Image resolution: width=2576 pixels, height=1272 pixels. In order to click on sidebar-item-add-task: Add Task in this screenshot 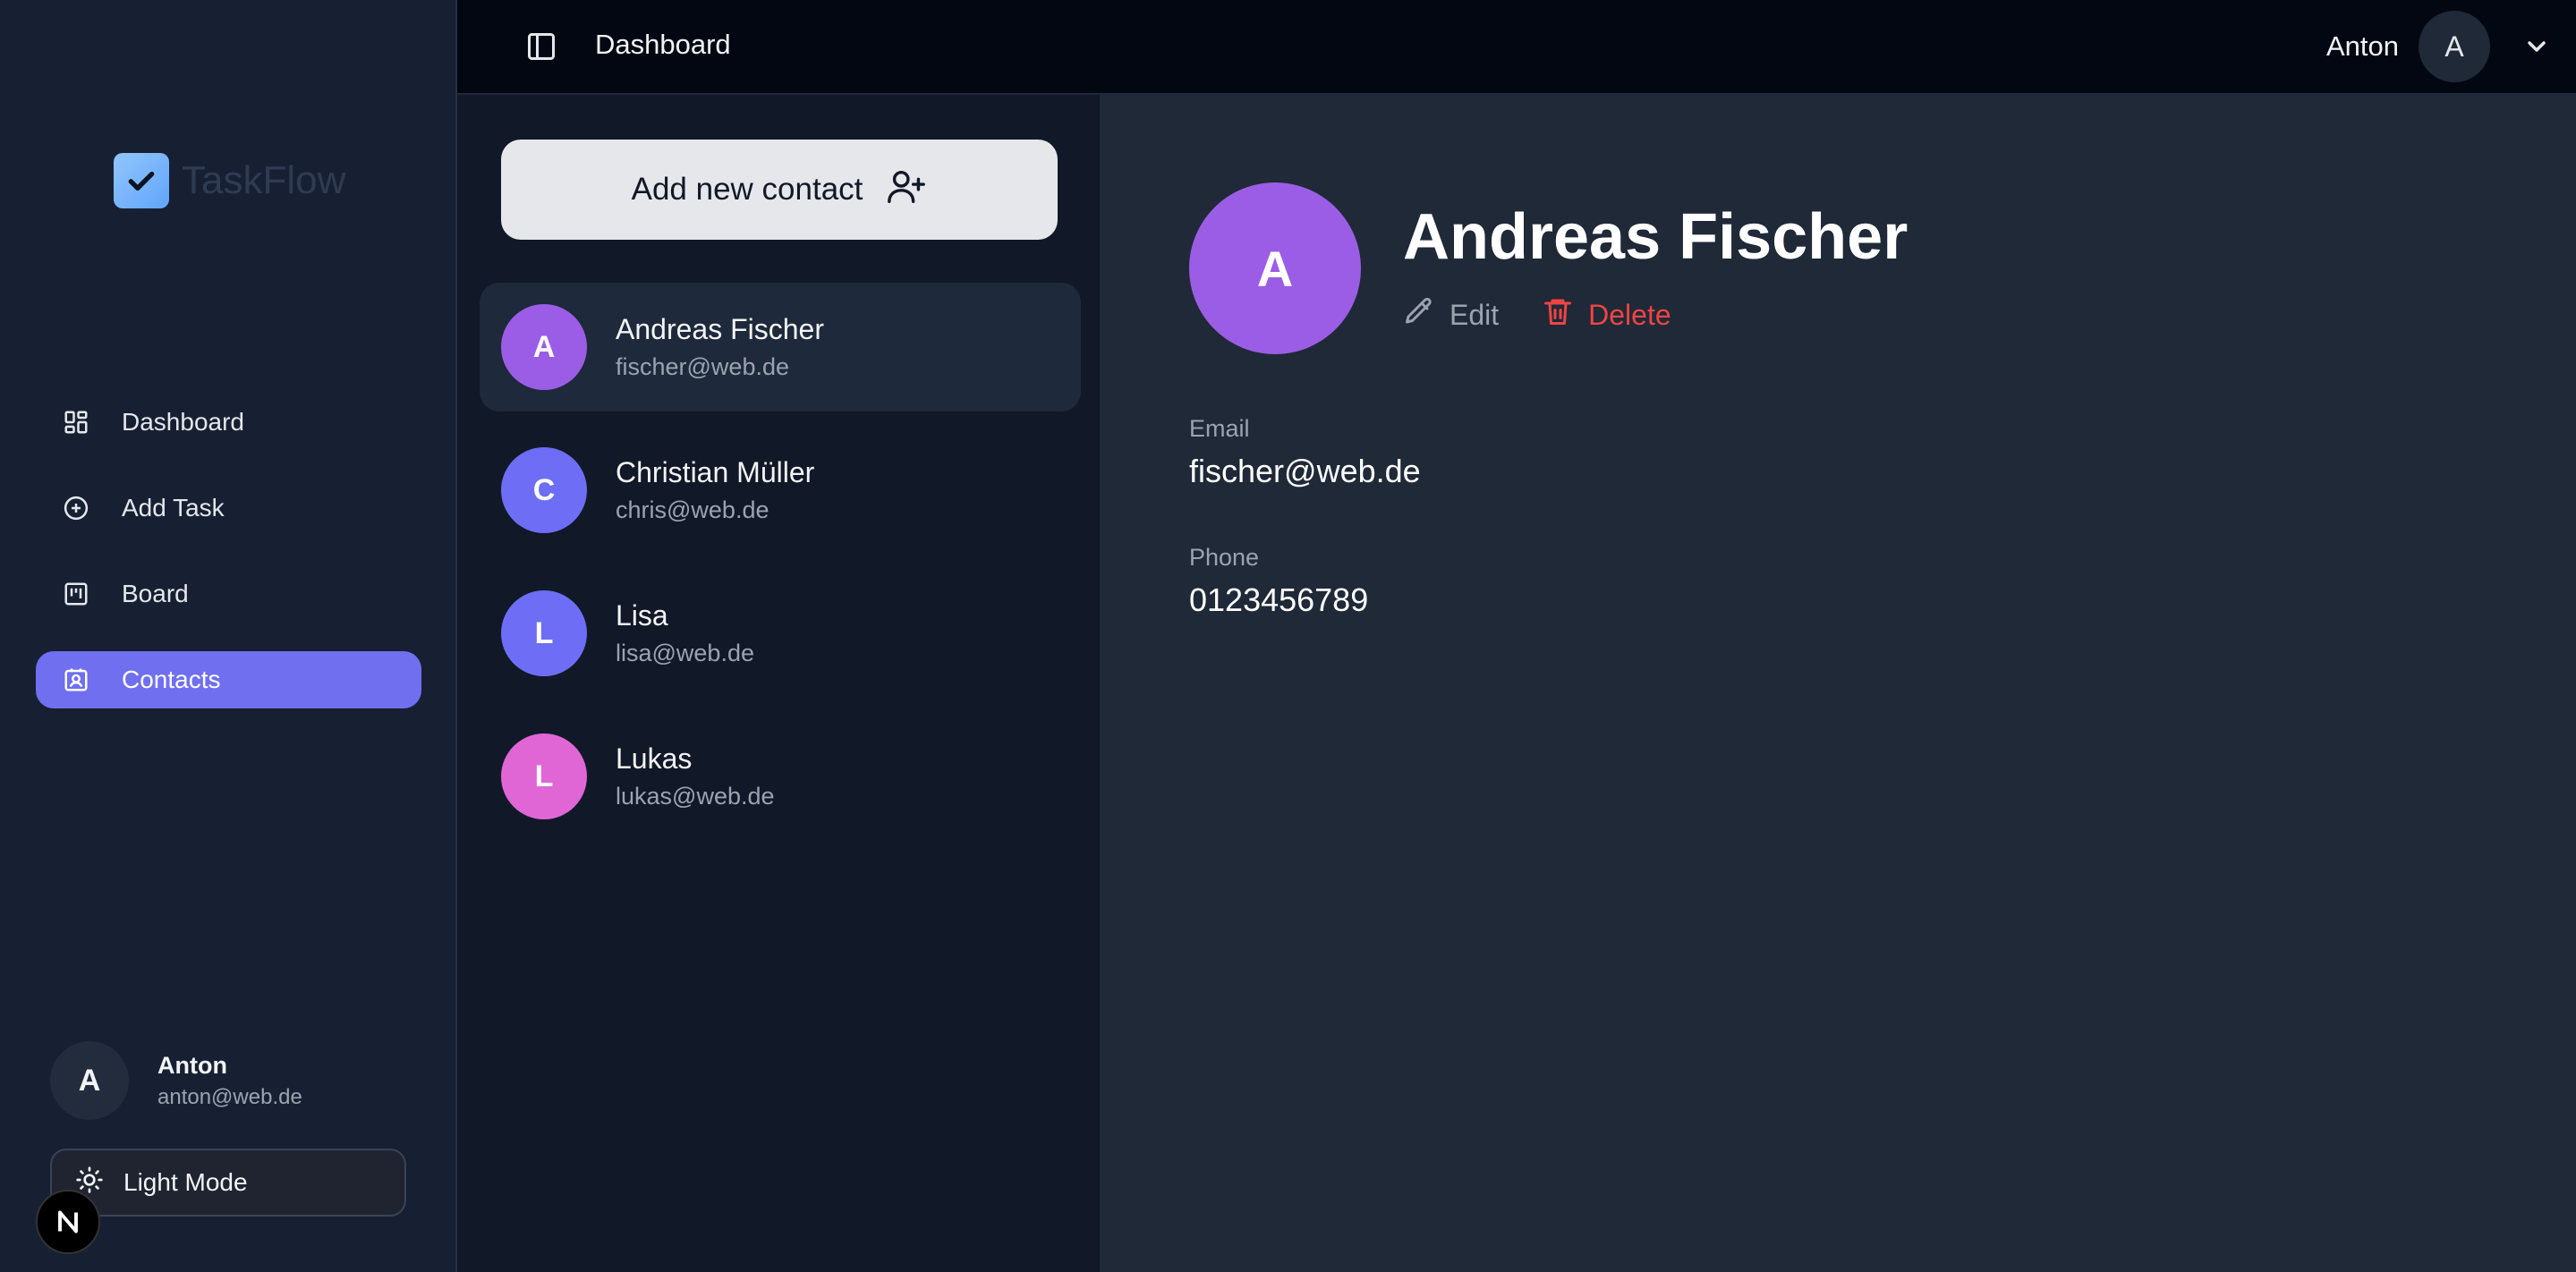, I will do `click(228, 508)`.